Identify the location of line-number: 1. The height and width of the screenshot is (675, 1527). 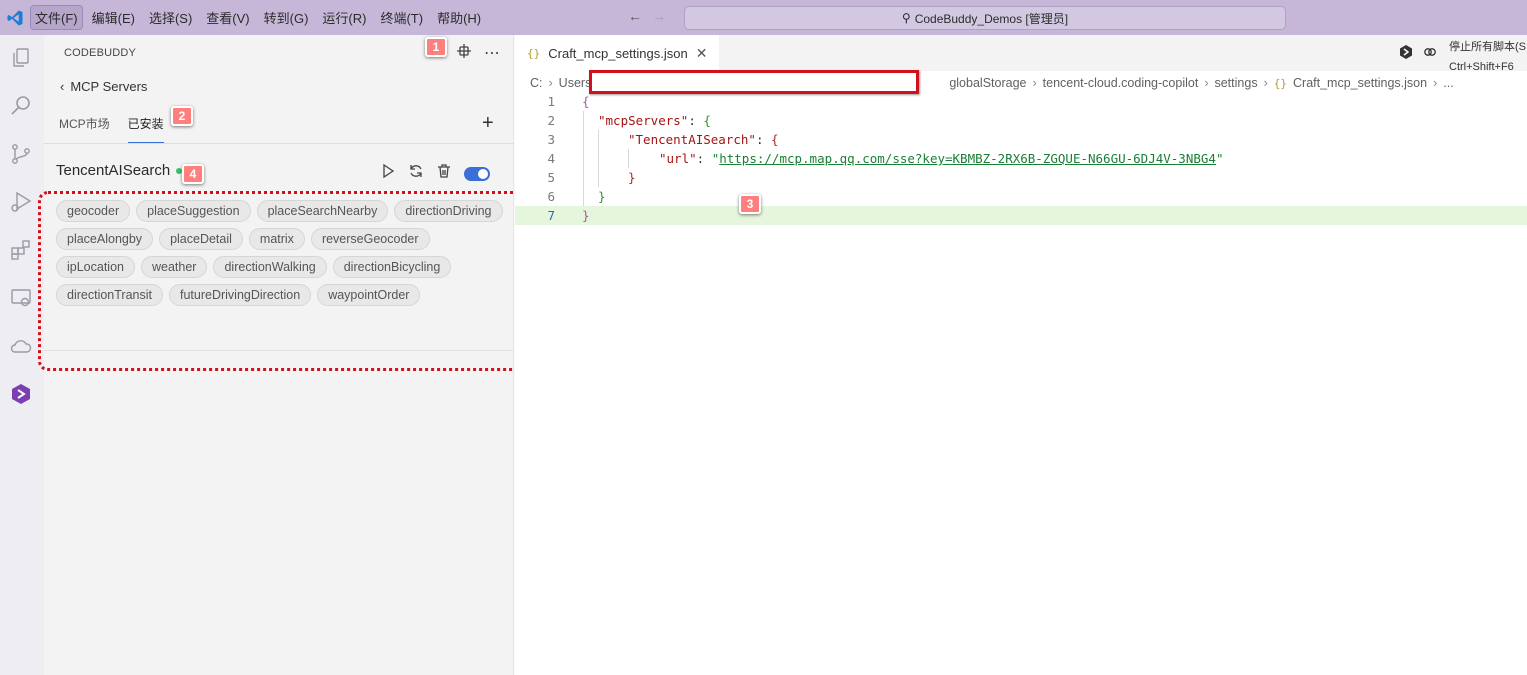
(551, 101).